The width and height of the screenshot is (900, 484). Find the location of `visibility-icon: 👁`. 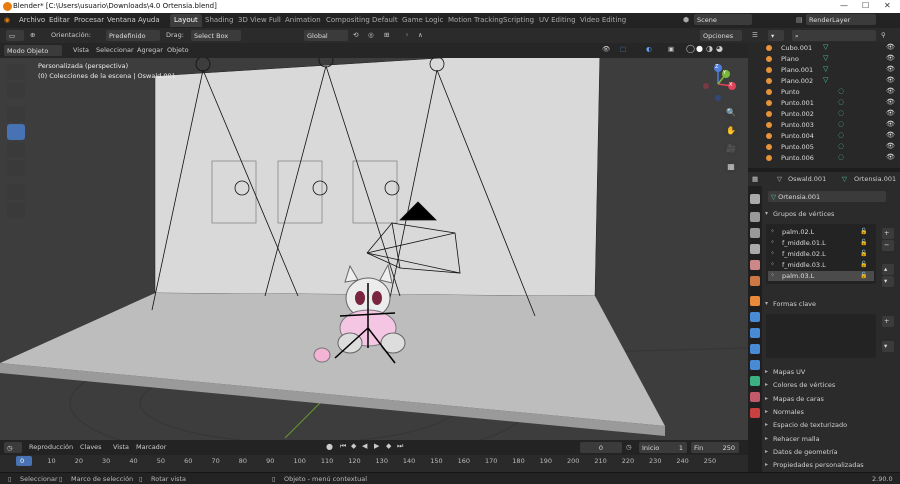

visibility-icon: 👁 is located at coordinates (606, 49).